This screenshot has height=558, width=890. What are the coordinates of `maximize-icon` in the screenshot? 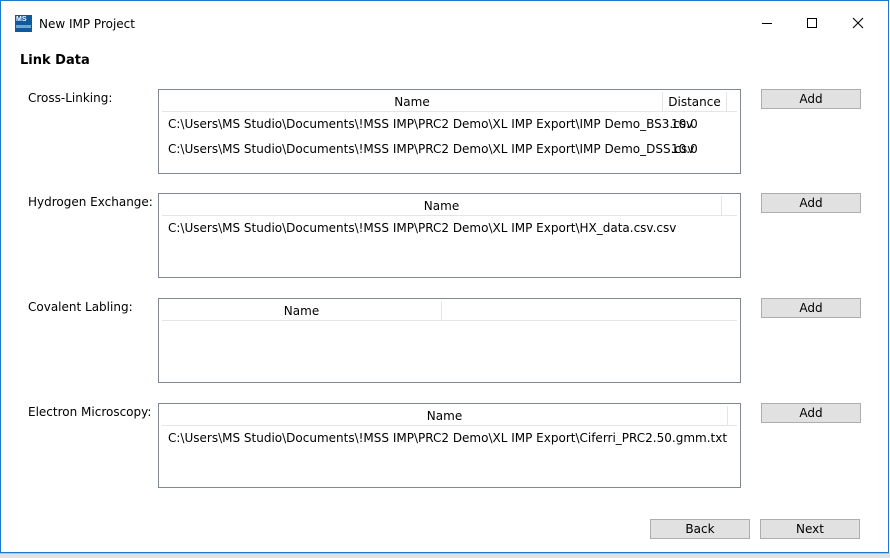 It's located at (812, 23).